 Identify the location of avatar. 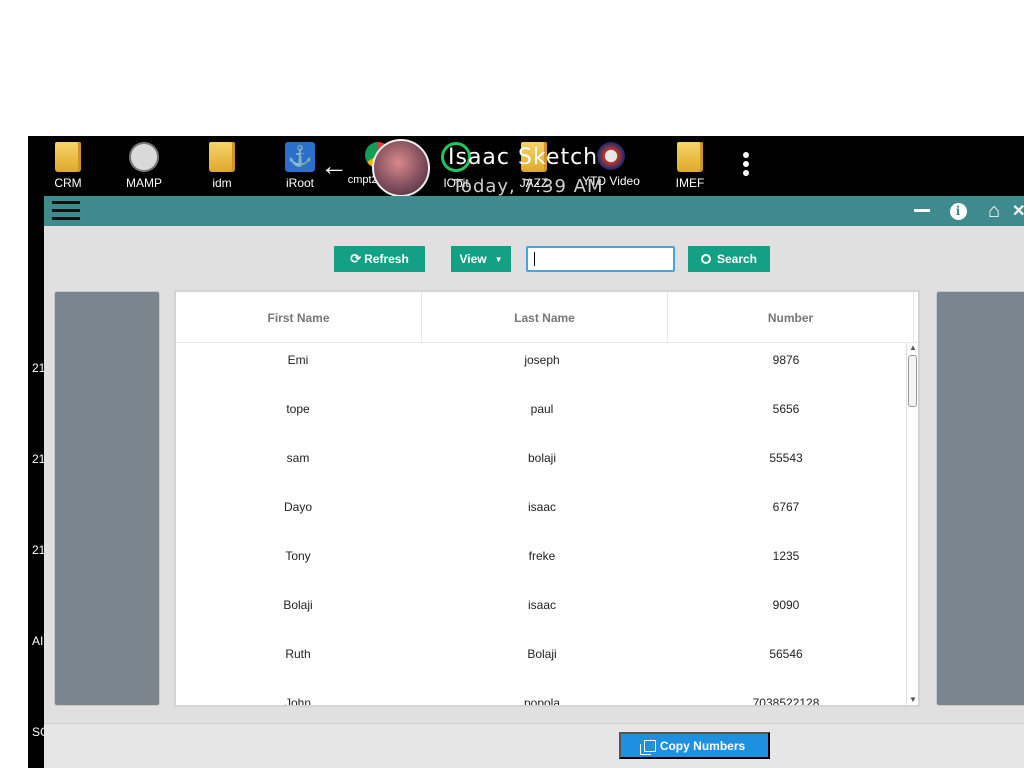
(401, 168).